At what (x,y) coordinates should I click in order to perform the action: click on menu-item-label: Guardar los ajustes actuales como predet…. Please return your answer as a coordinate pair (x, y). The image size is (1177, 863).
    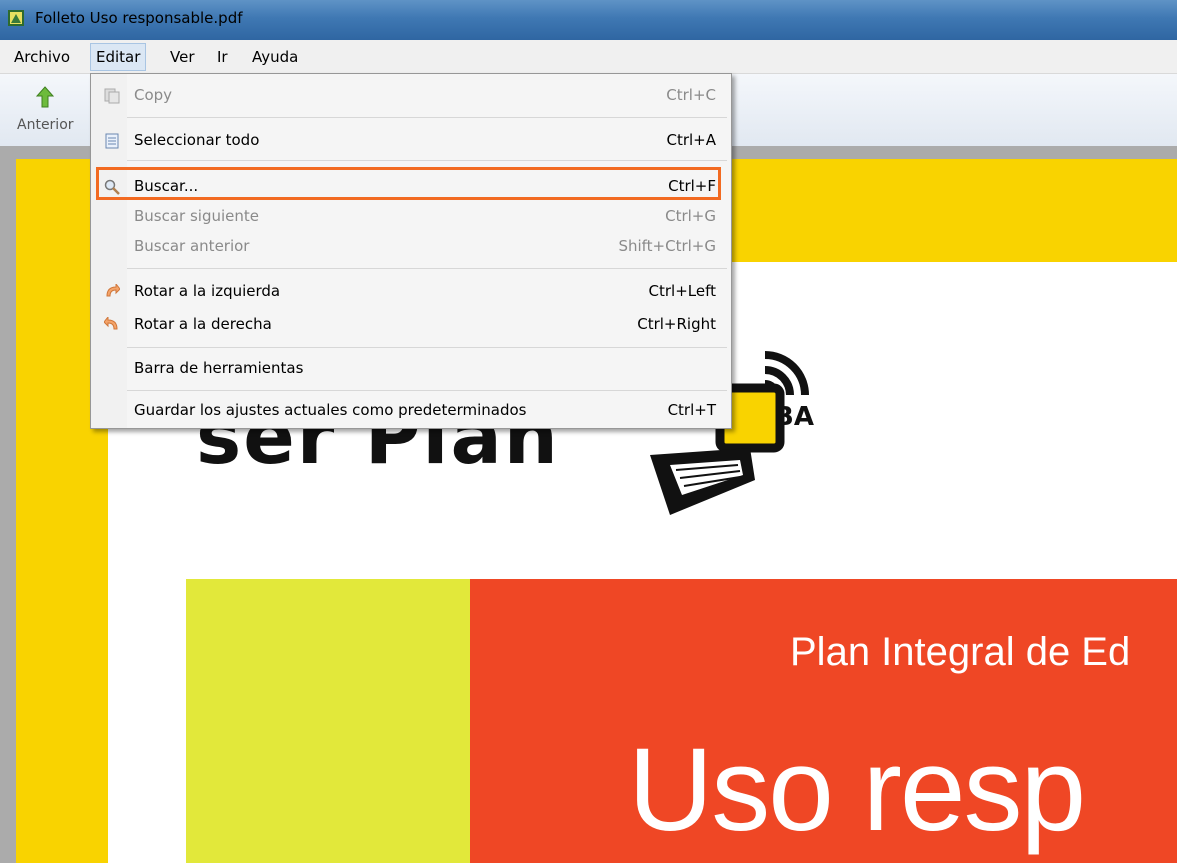
    Looking at the image, I should click on (330, 410).